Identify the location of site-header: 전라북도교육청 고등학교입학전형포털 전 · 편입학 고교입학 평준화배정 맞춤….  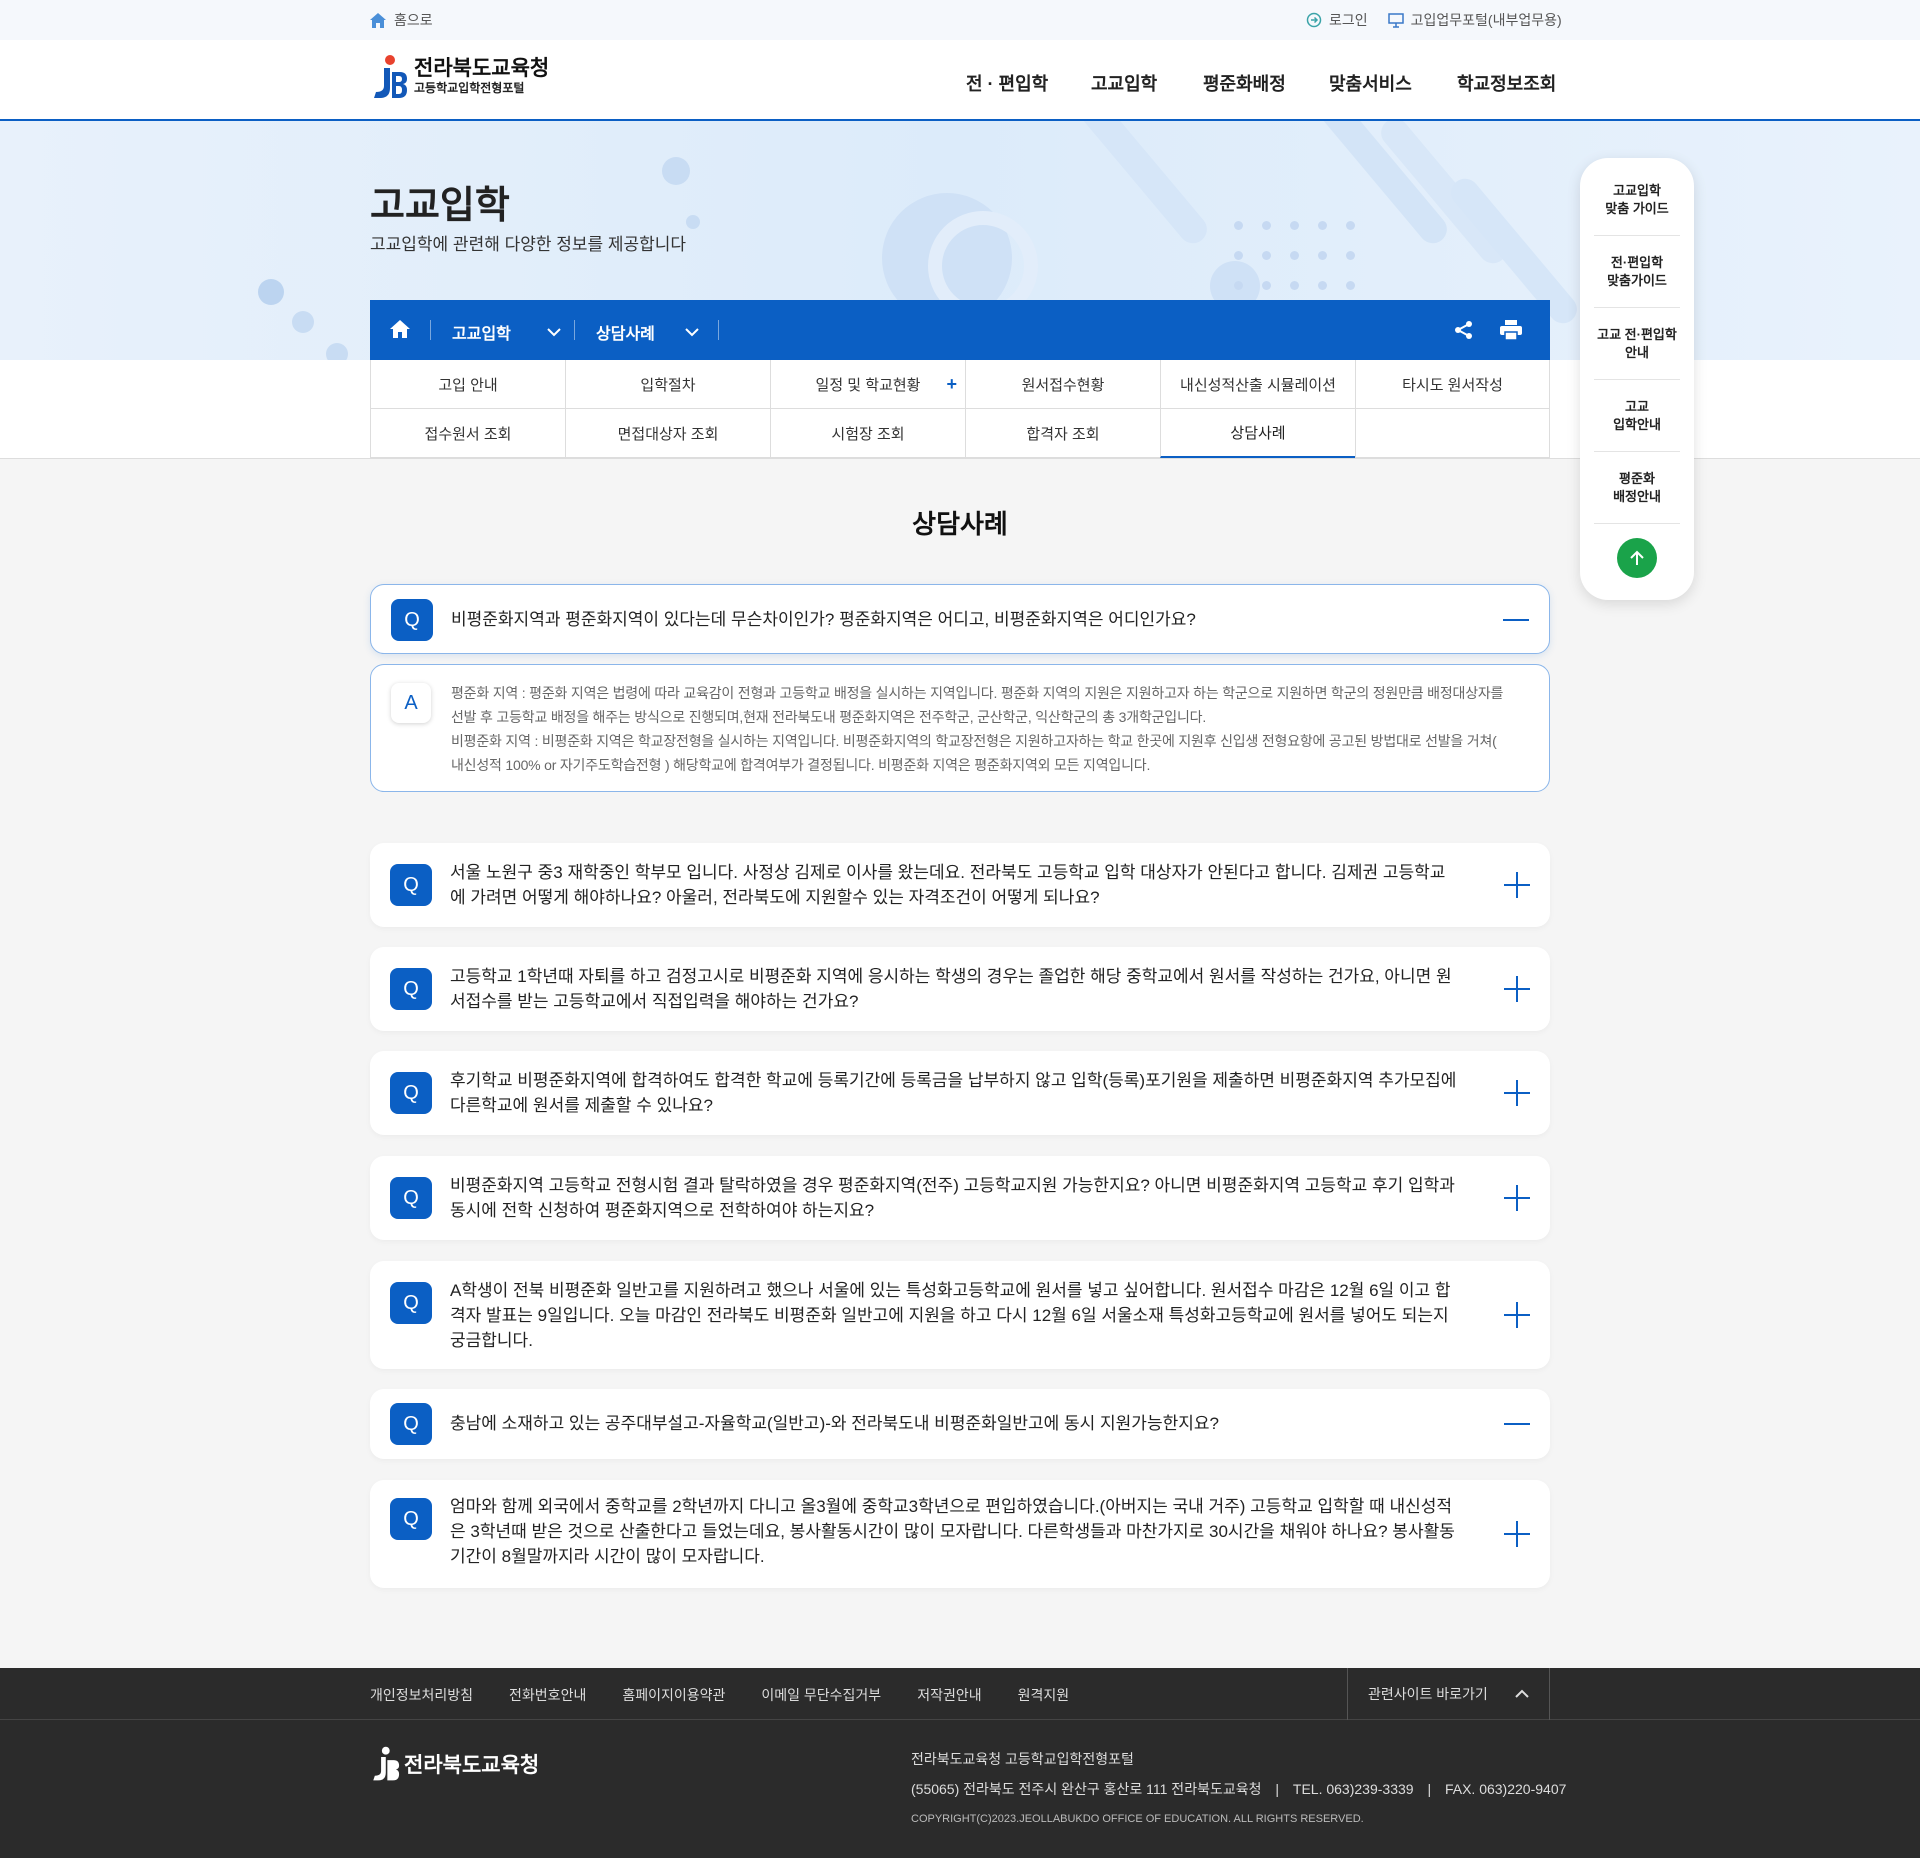
(960, 80).